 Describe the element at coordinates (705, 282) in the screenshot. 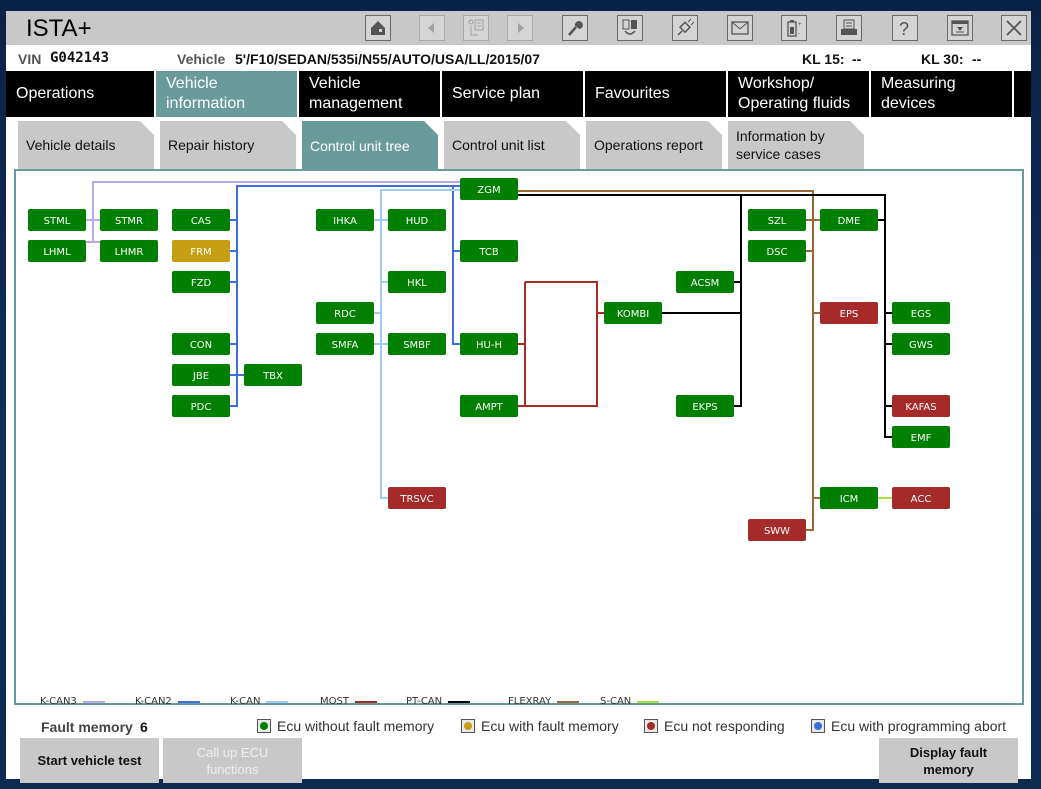

I see `ecu-node-acsm: ACSM` at that location.